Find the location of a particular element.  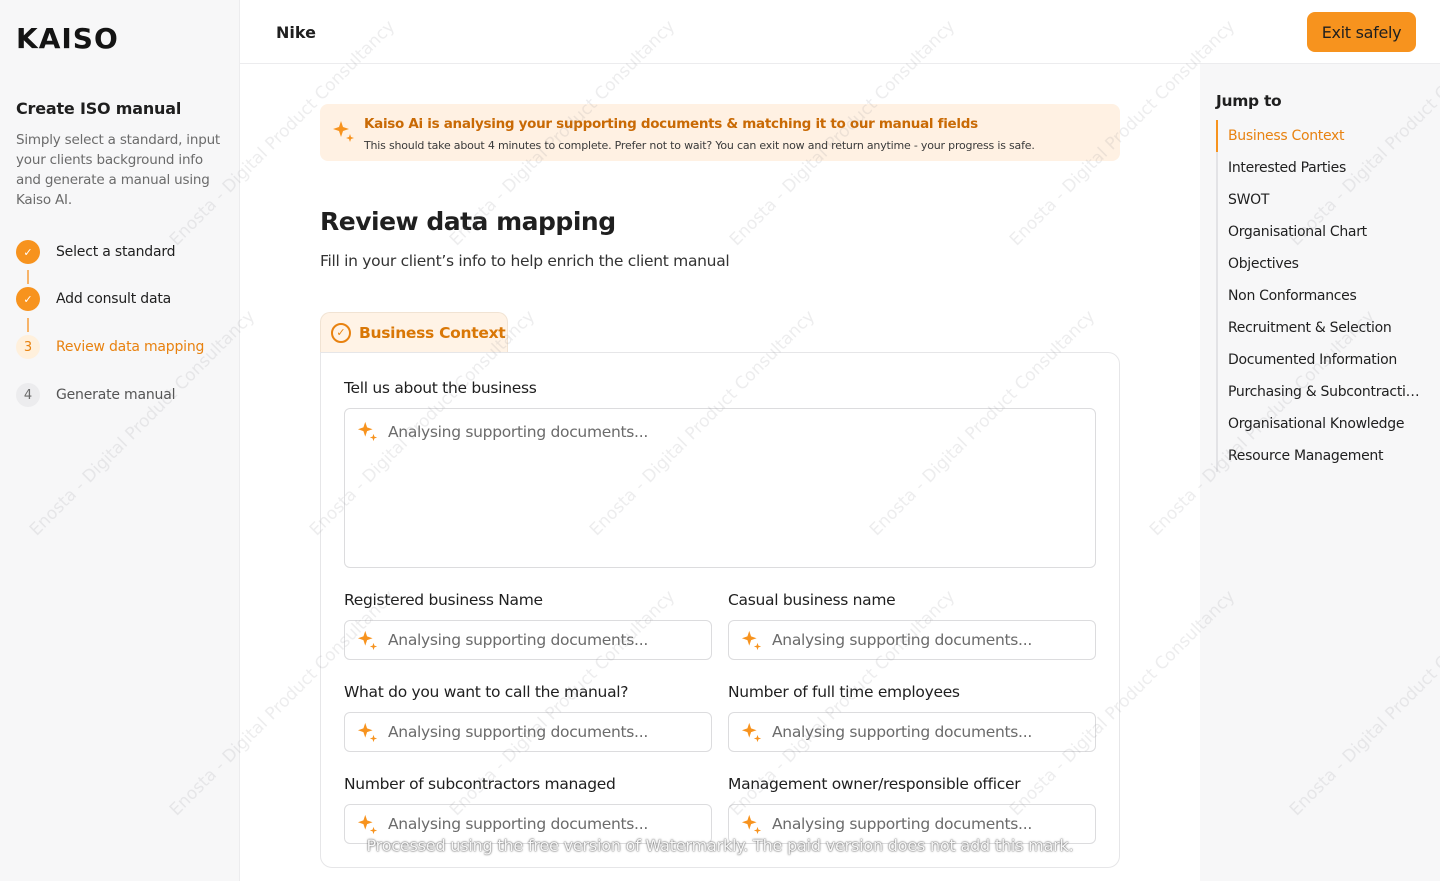

step-label: Generate manual is located at coordinates (116, 395).